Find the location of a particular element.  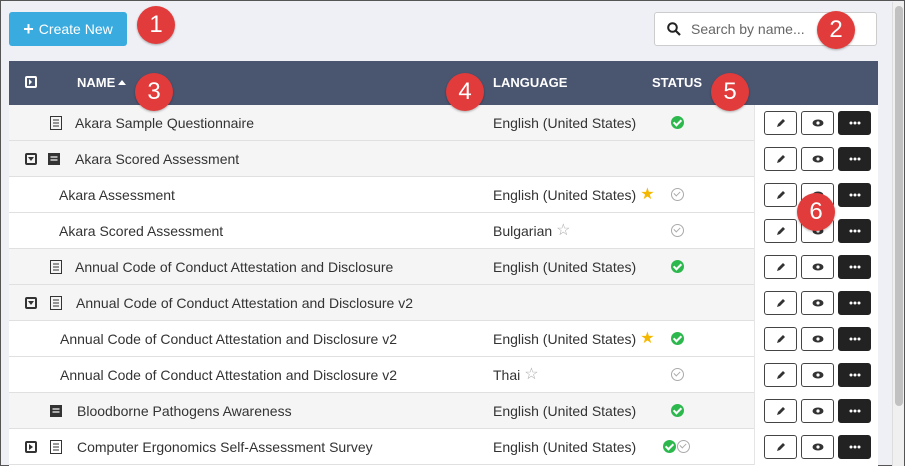

callout-badge-4: 4 is located at coordinates (465, 92).